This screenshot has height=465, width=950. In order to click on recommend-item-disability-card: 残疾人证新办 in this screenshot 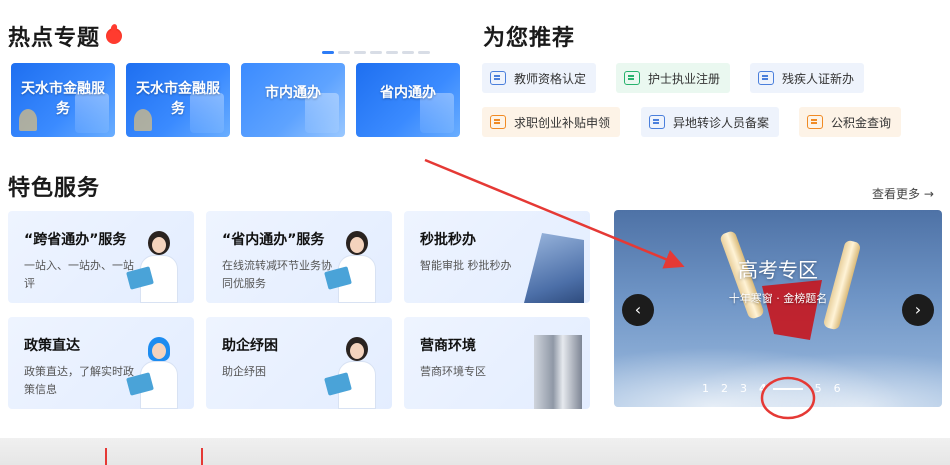, I will do `click(807, 78)`.